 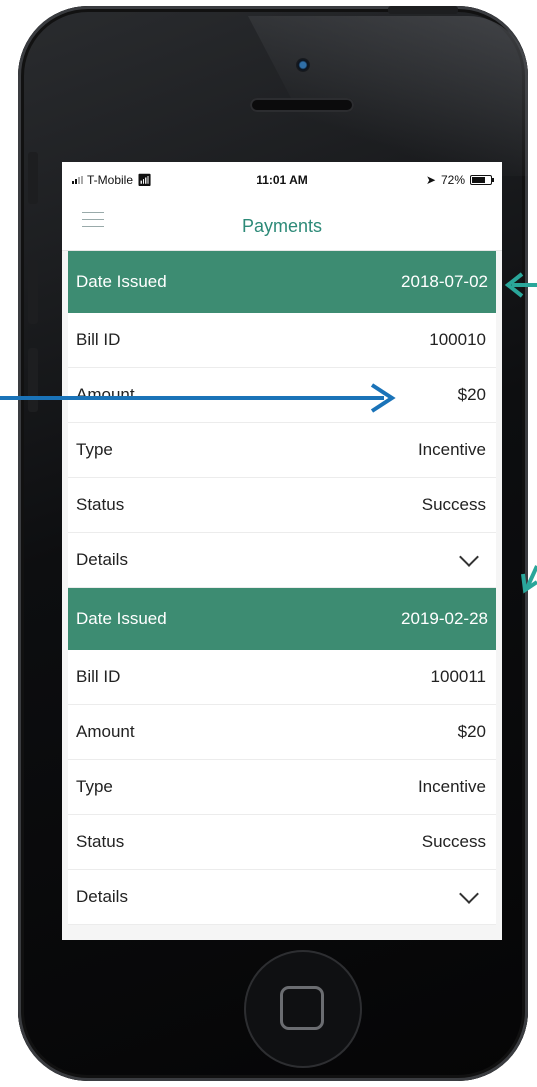 I want to click on amount-callout-arrow, so click(x=198, y=398).